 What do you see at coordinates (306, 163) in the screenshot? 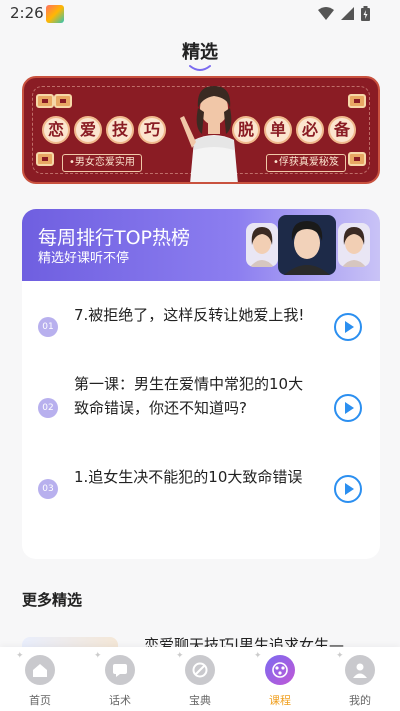
I see `banner-right-tag: •俘获真爱秘笈` at bounding box center [306, 163].